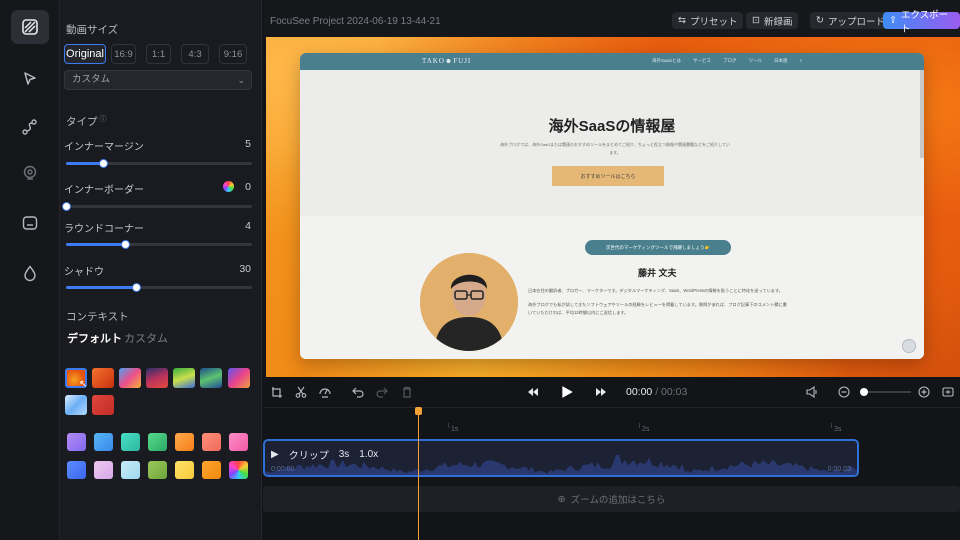 The height and width of the screenshot is (540, 960). I want to click on site-nav-item: 日本語, so click(781, 60).